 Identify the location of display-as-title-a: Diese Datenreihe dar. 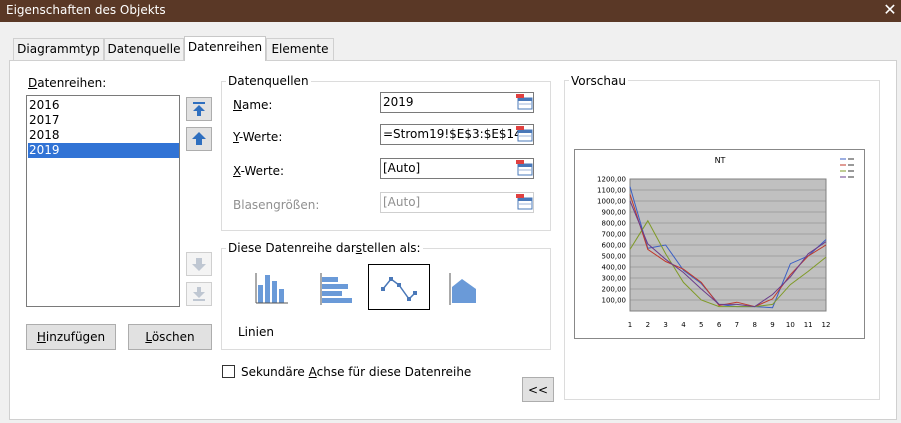
(292, 248).